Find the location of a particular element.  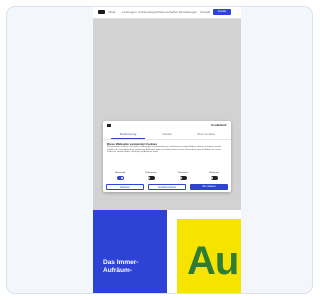

toggle-label: Notwendig is located at coordinates (120, 173).